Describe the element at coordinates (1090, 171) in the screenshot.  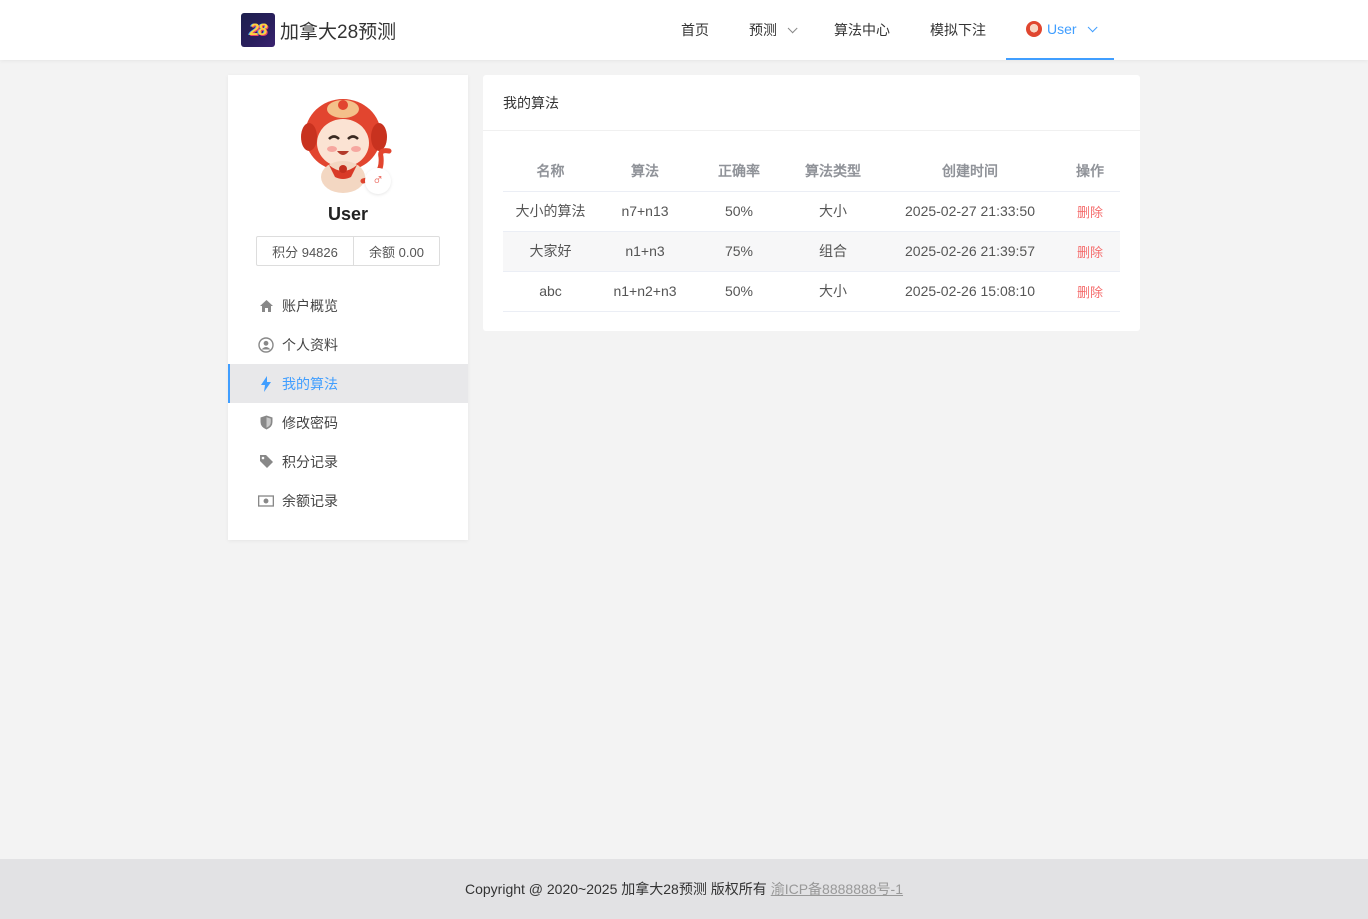
I see `column-header: 操作` at that location.